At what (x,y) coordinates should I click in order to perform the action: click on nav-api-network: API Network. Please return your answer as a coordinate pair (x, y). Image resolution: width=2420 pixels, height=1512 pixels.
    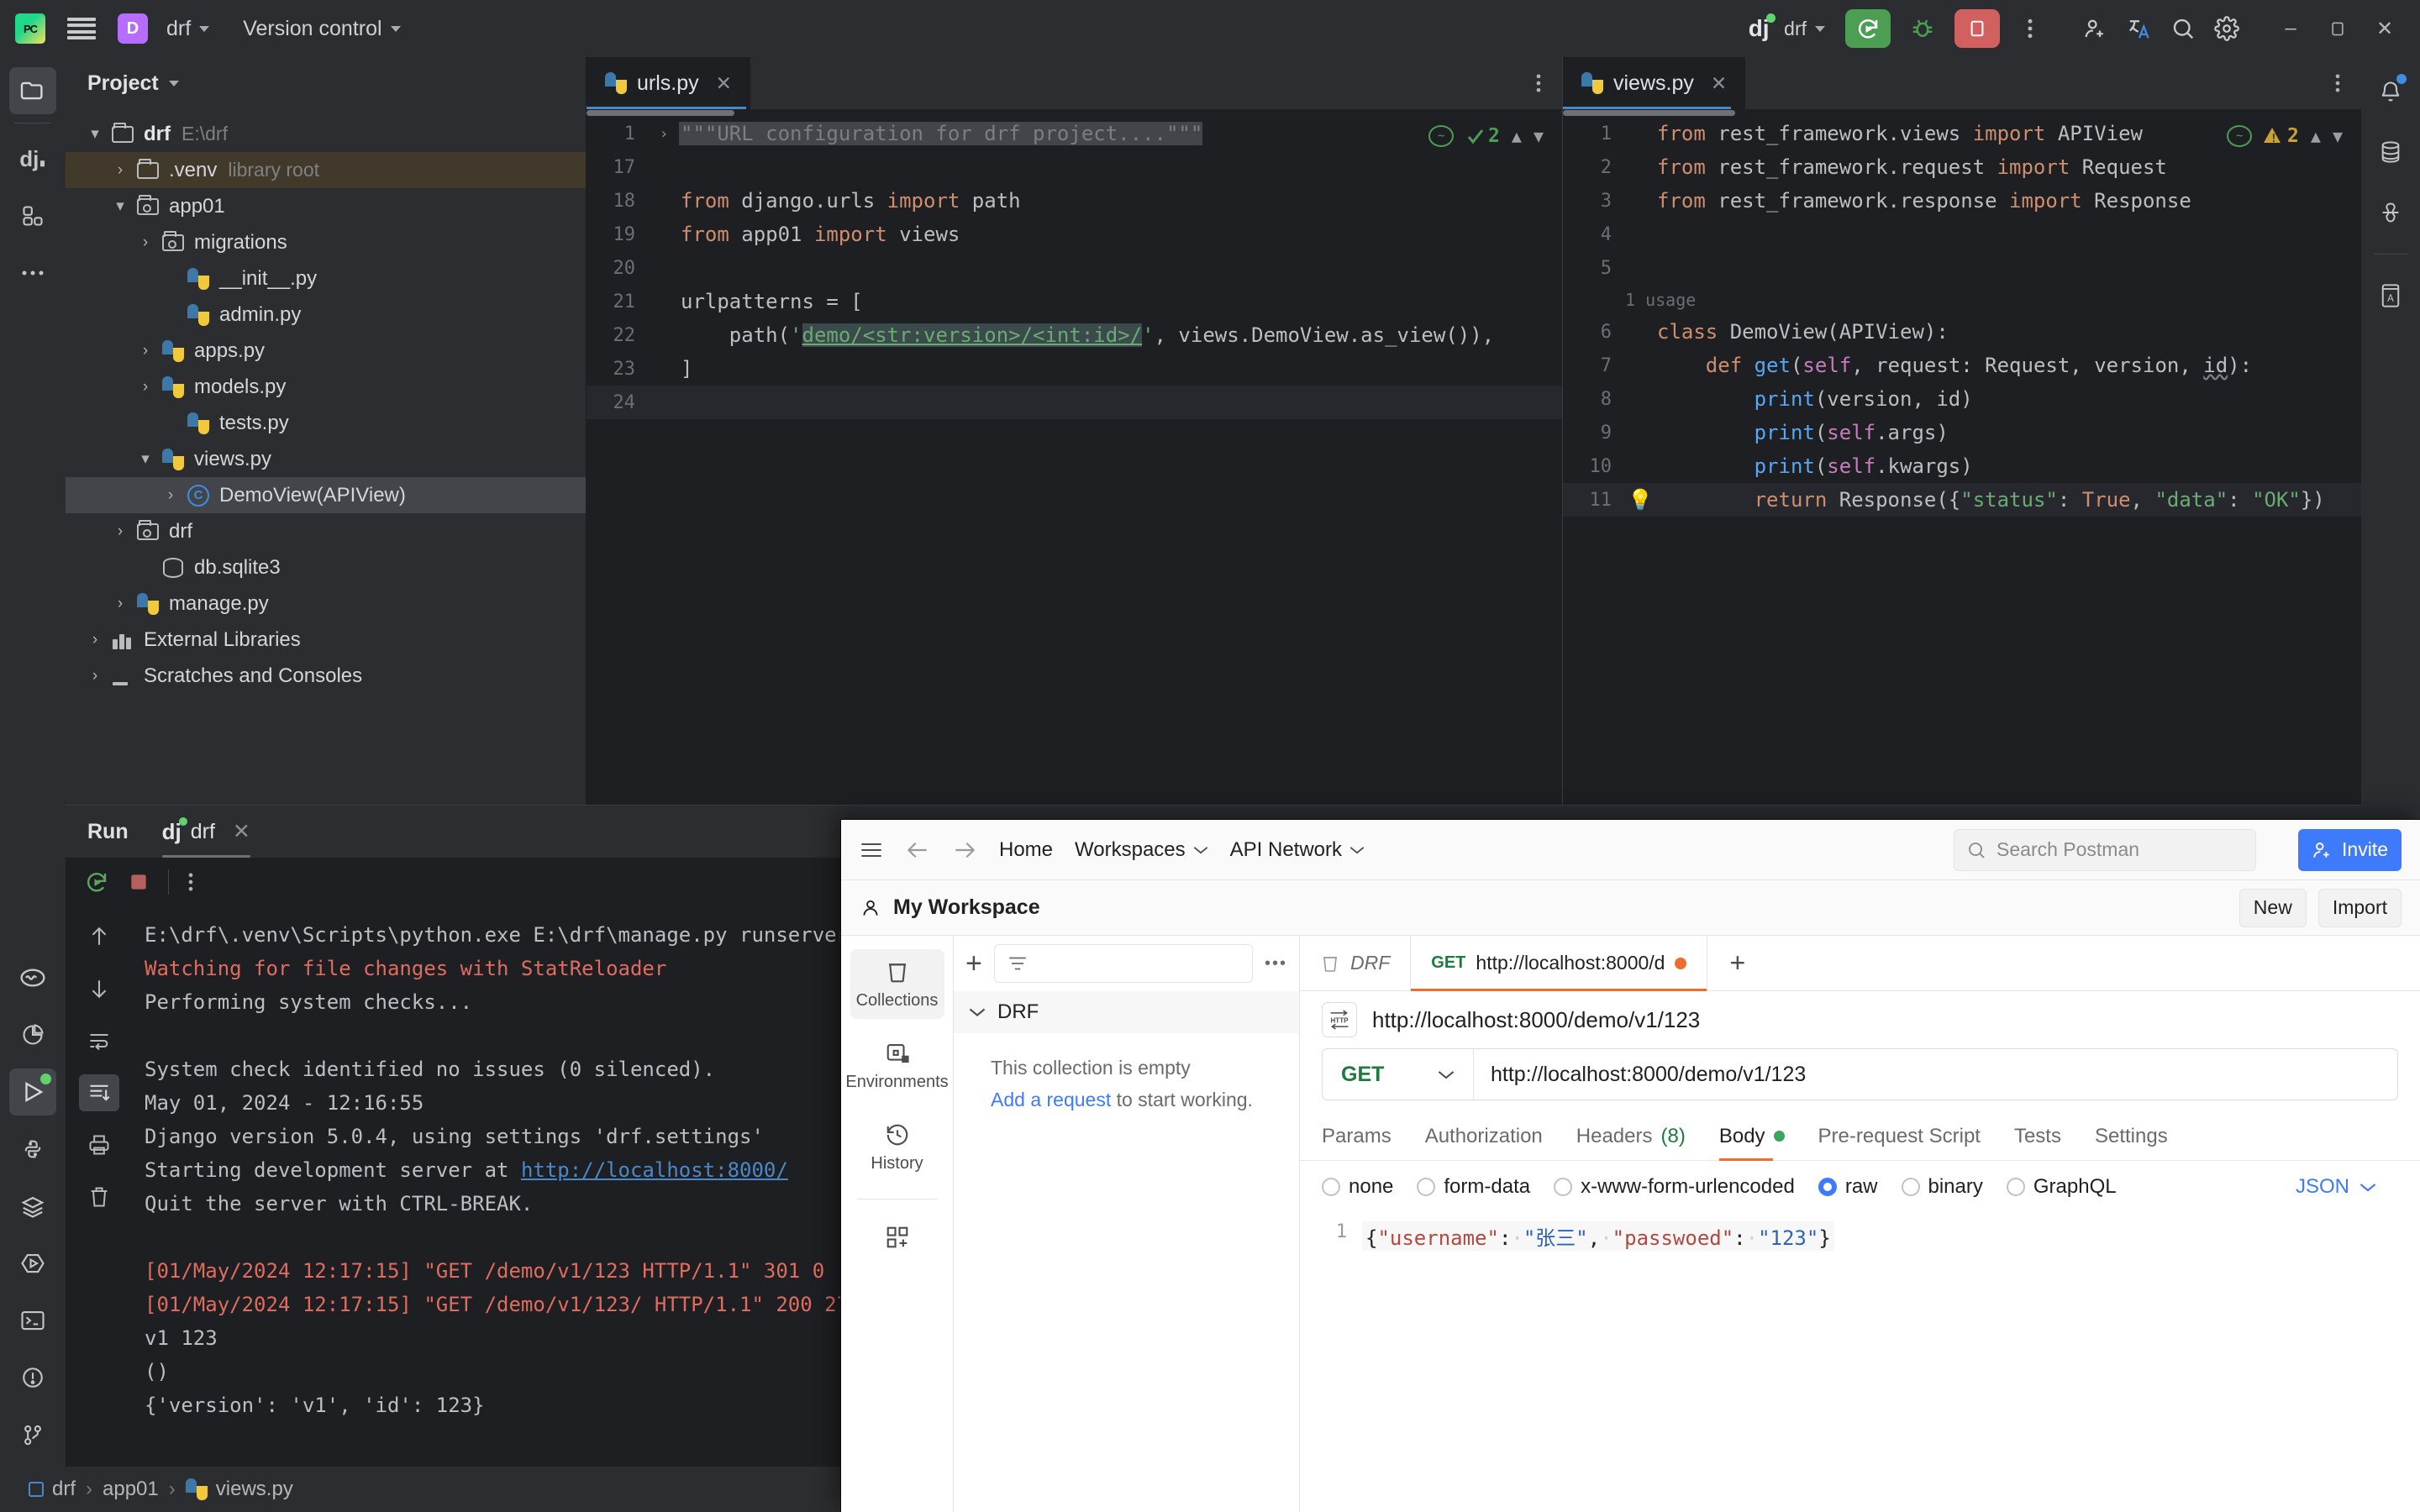
    Looking at the image, I should click on (1297, 850).